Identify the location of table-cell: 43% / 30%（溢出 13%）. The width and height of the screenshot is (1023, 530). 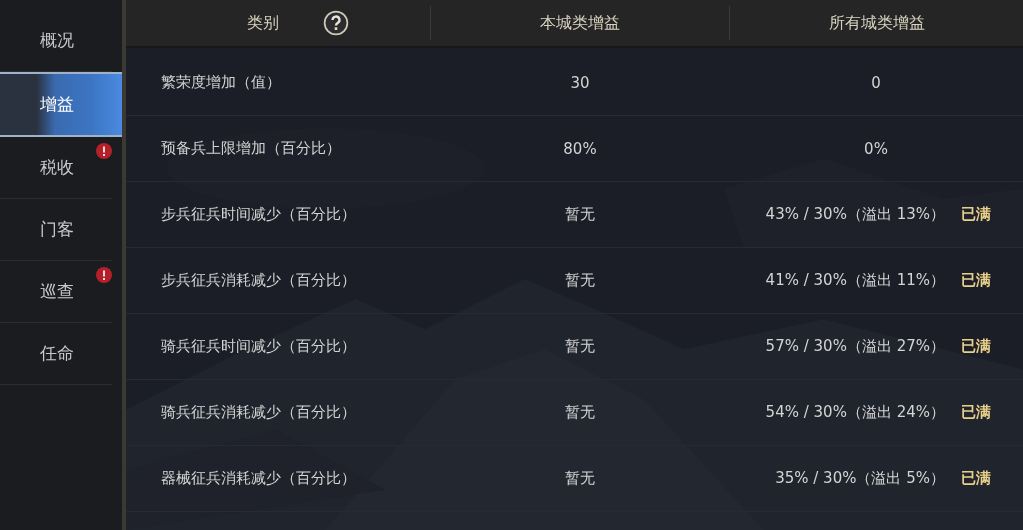
(855, 214).